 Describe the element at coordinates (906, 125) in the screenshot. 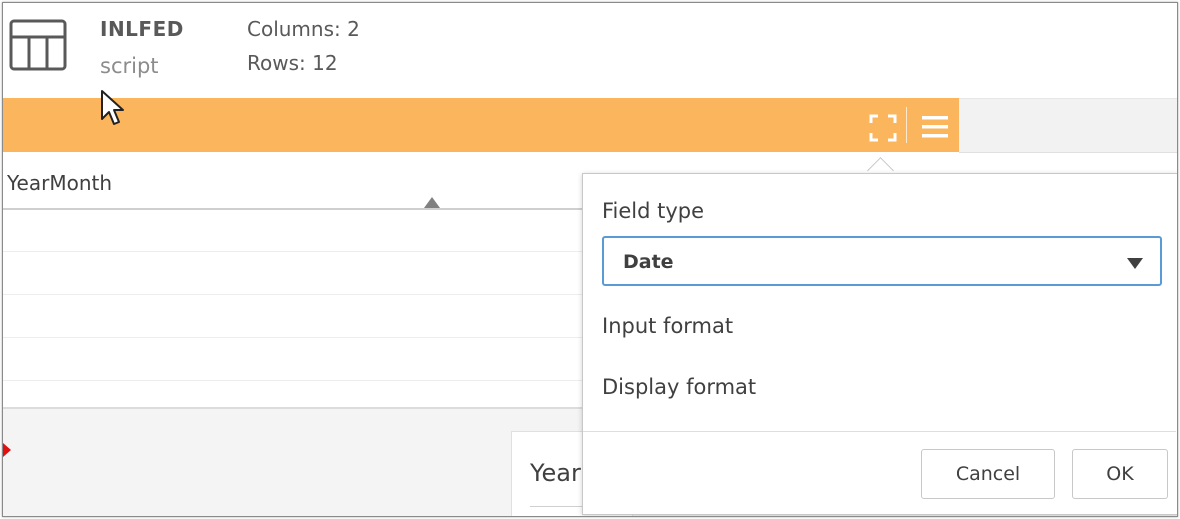

I see `toolbar-divider` at that location.